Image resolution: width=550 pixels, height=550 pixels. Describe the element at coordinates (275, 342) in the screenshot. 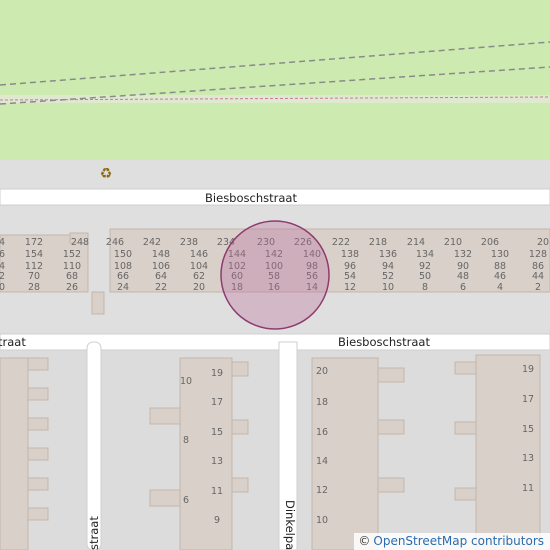

I see `street-middle` at that location.